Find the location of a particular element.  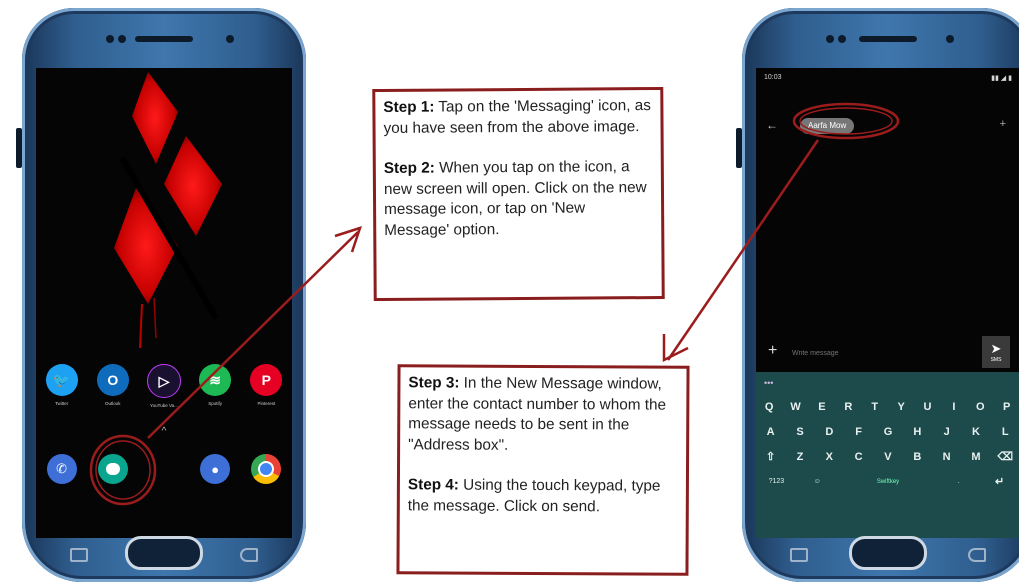

keyboard-row-2: A S D F G H J K L is located at coordinates (887, 431).